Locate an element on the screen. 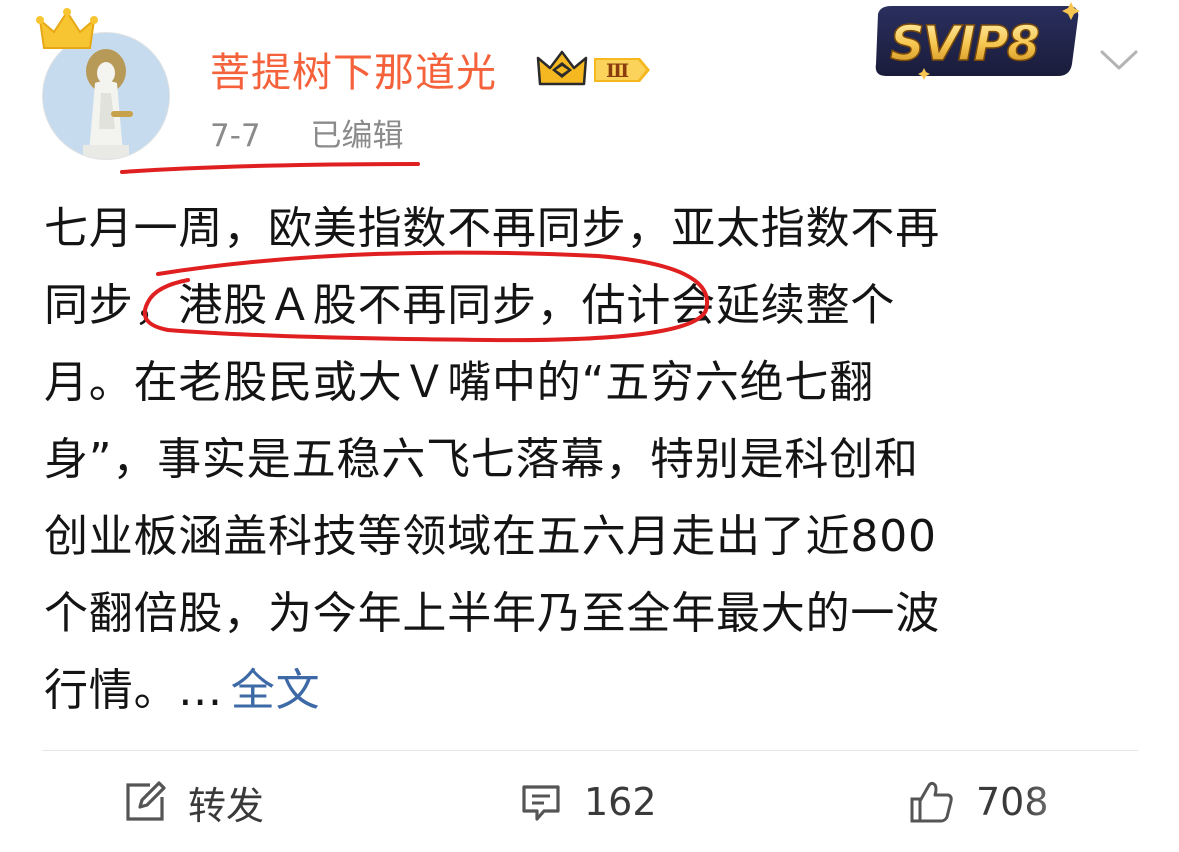  post-line: 个翻倍股，为今年上半年乃至全年最大的一波 is located at coordinates (492, 613).